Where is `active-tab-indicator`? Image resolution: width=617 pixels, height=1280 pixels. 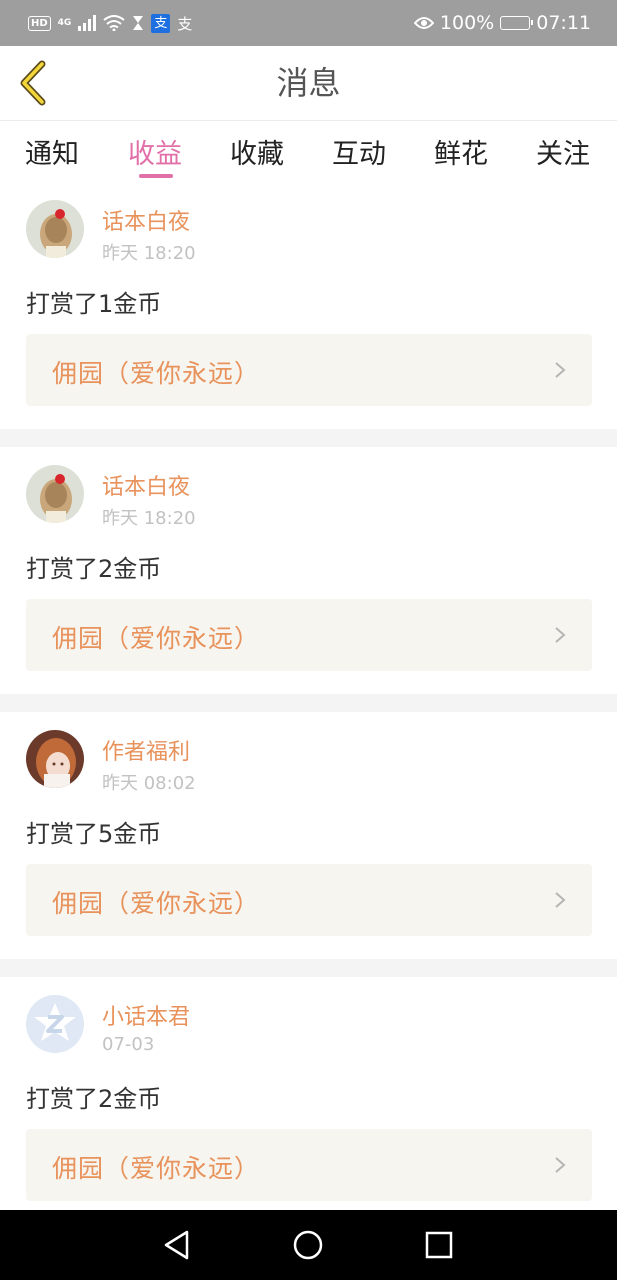 active-tab-indicator is located at coordinates (156, 176).